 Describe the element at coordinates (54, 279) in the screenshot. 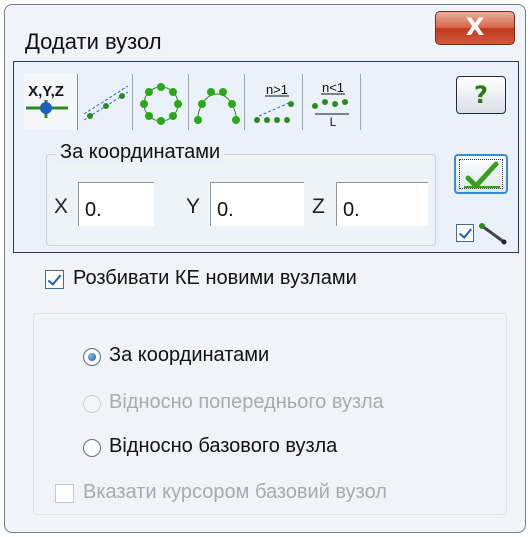

I see `split-fe-checkbox` at that location.